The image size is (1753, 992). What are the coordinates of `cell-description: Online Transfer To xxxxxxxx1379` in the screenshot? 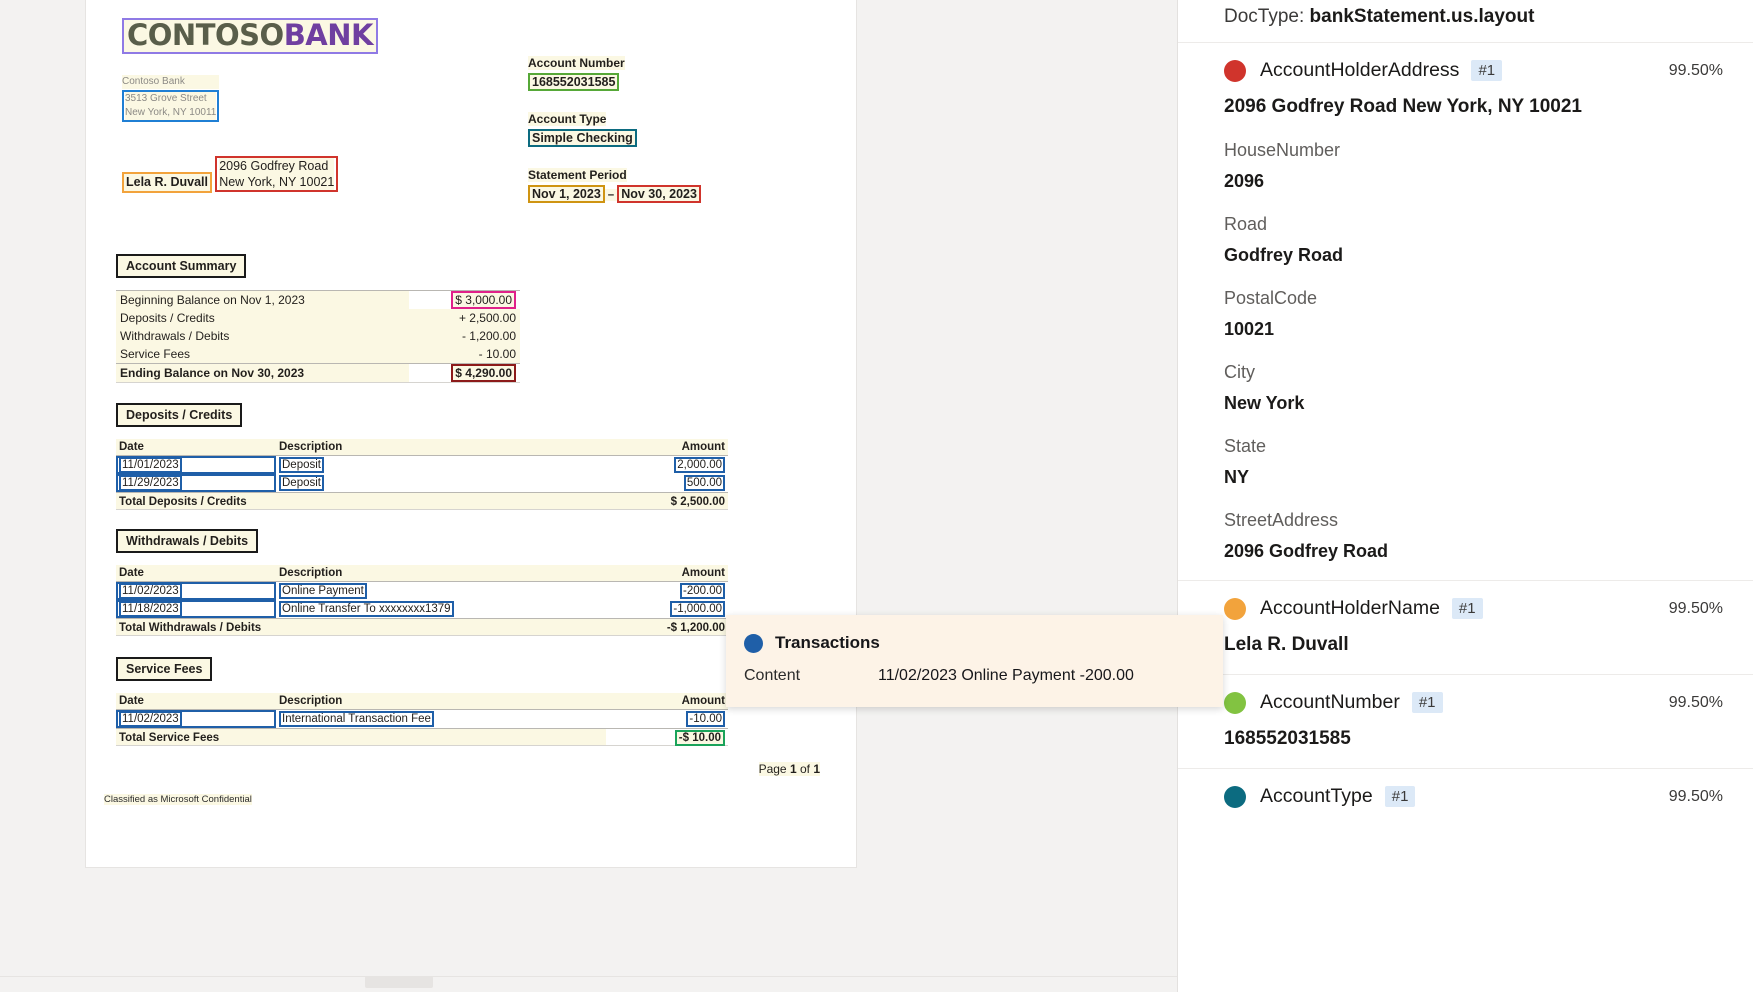 It's located at (366, 609).